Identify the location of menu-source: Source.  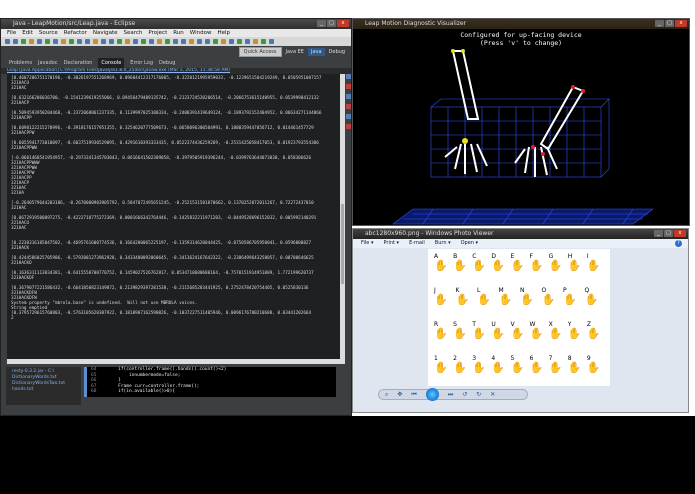
(48, 33).